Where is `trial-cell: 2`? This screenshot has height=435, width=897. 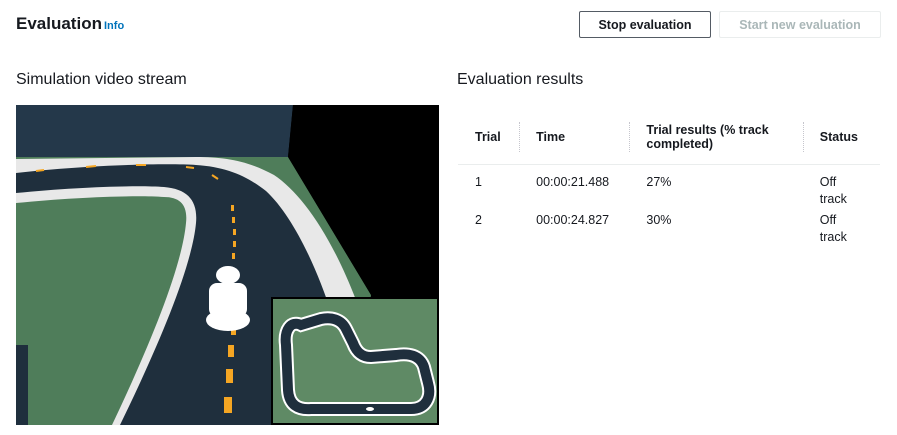 trial-cell: 2 is located at coordinates (478, 220).